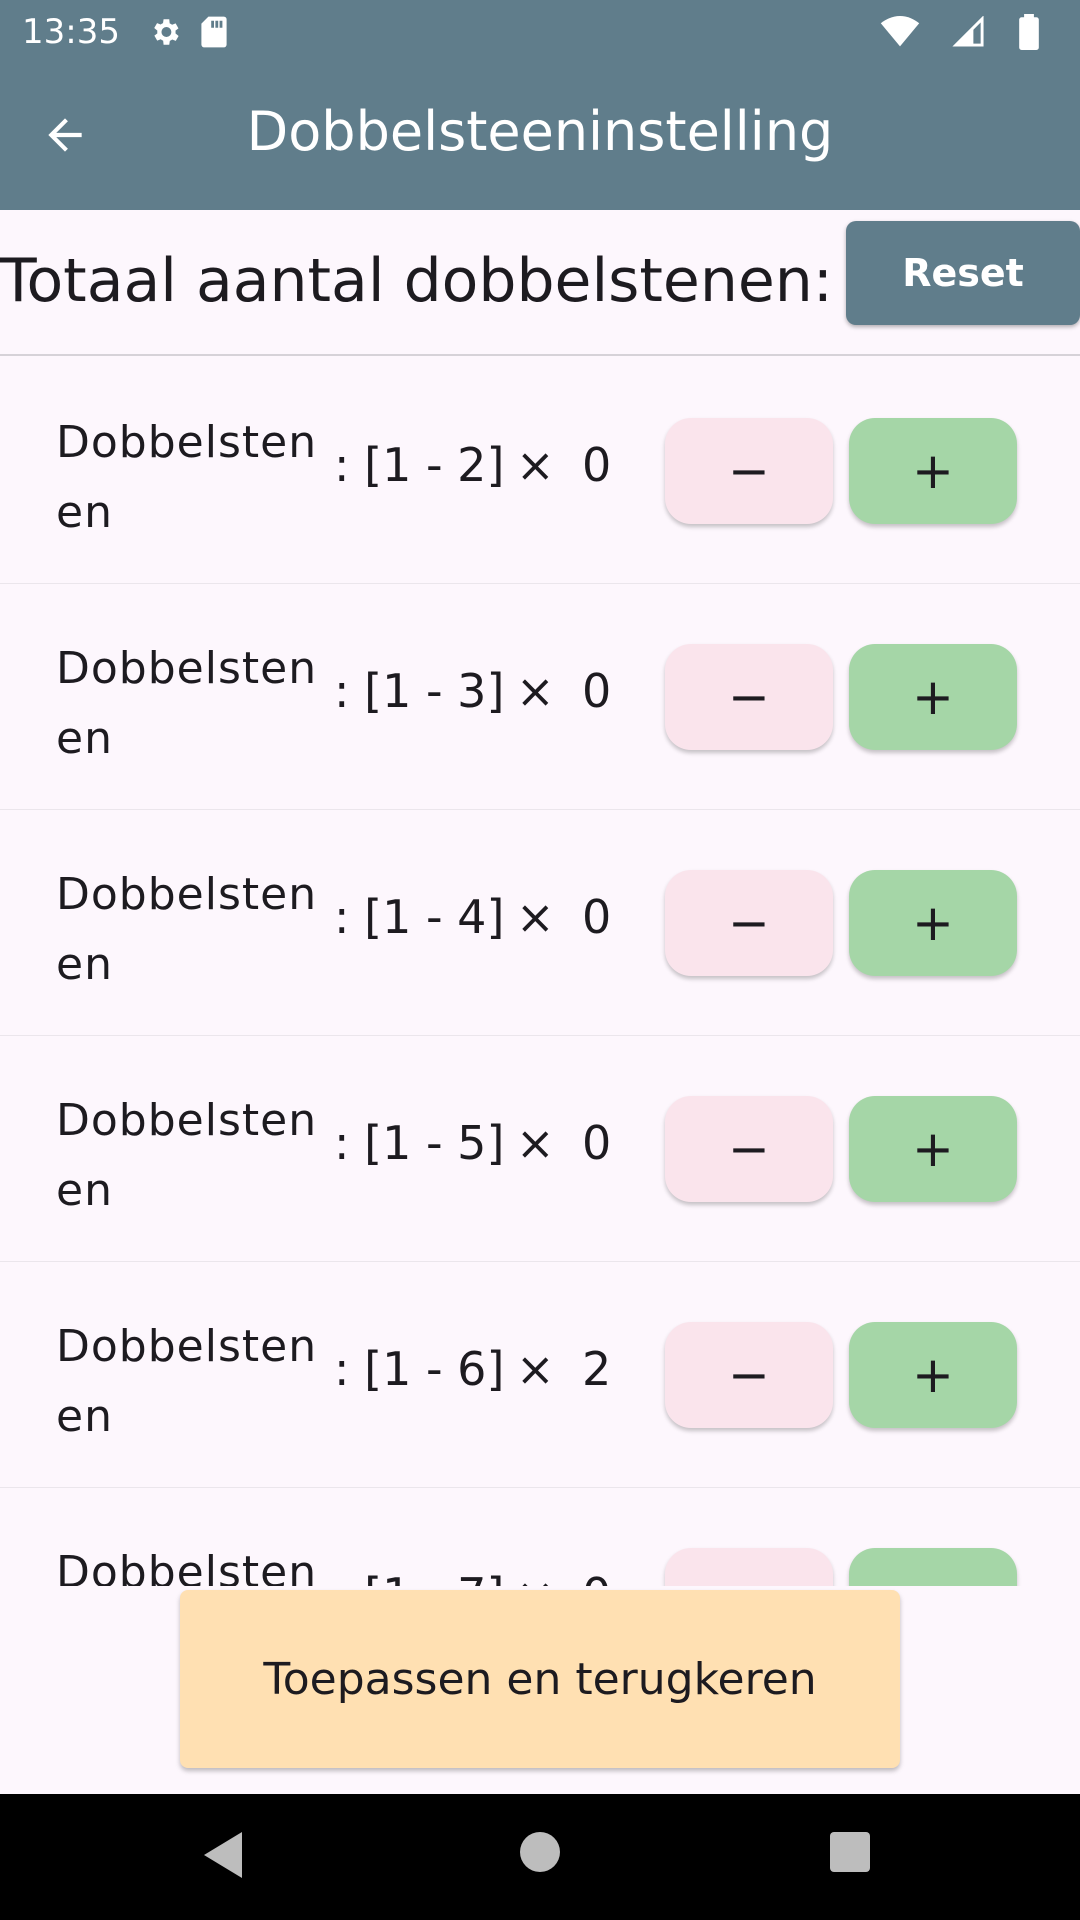 The height and width of the screenshot is (1920, 1080). What do you see at coordinates (969, 32) in the screenshot?
I see `signal-icon` at bounding box center [969, 32].